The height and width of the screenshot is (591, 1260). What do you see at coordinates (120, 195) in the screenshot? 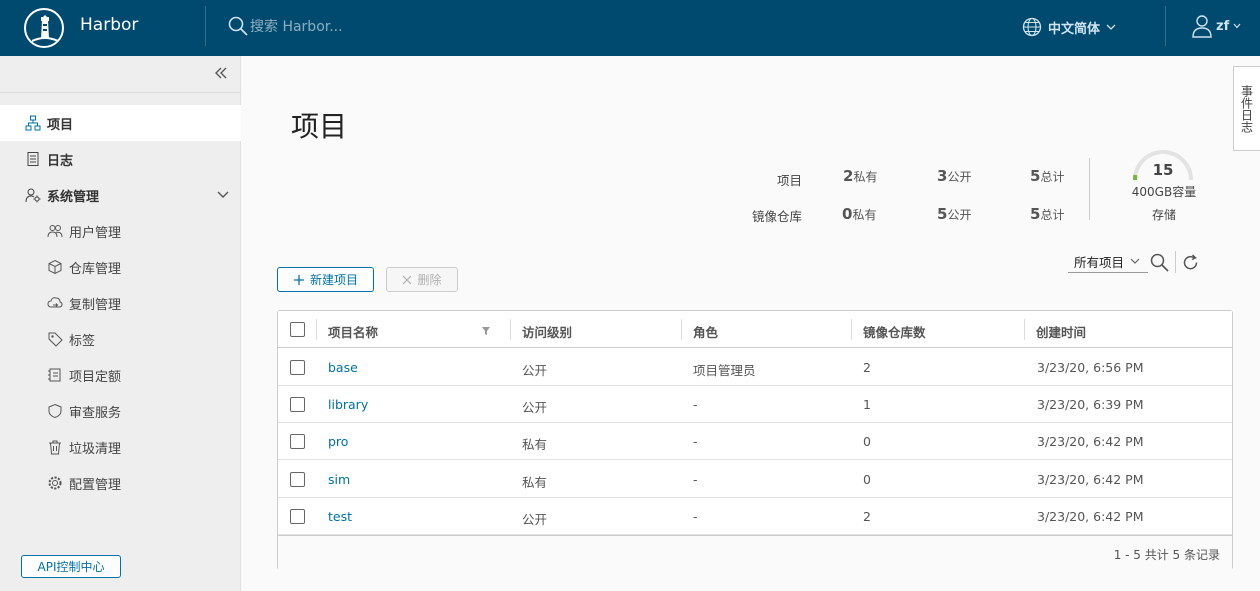
I see `sidebar-item-admin: 系统管理` at bounding box center [120, 195].